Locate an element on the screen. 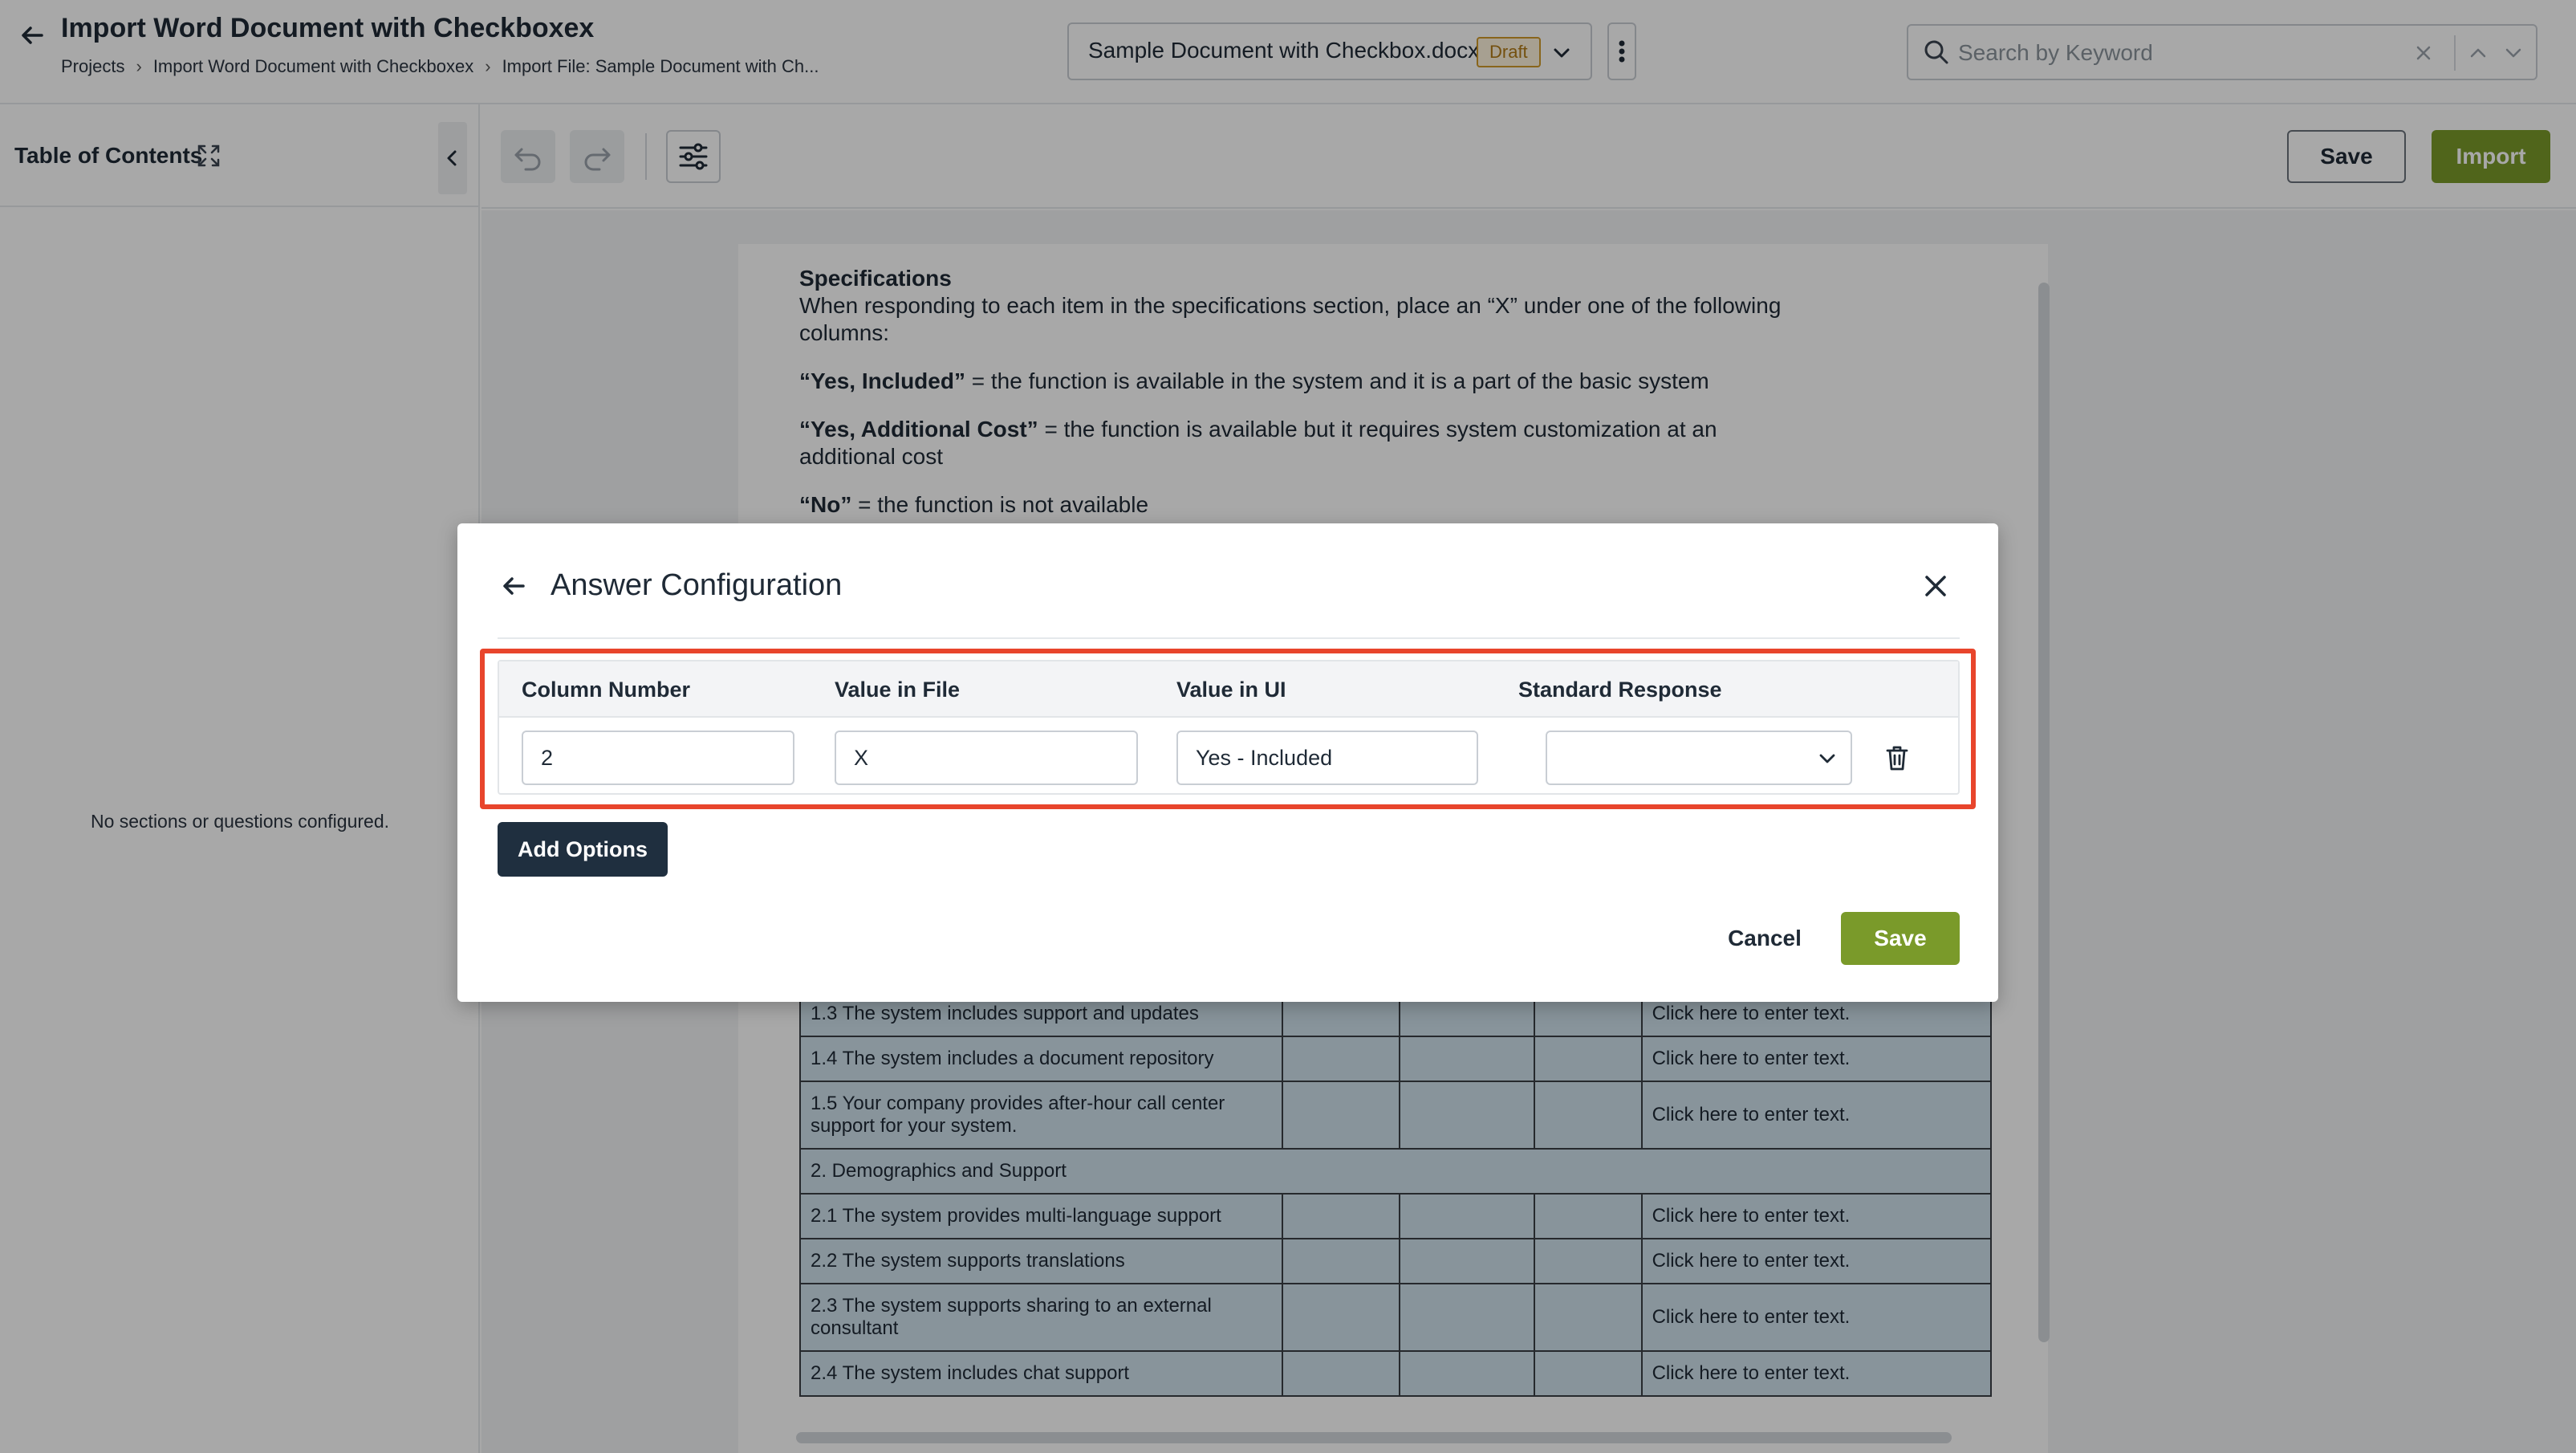  close-icon is located at coordinates (1936, 586).